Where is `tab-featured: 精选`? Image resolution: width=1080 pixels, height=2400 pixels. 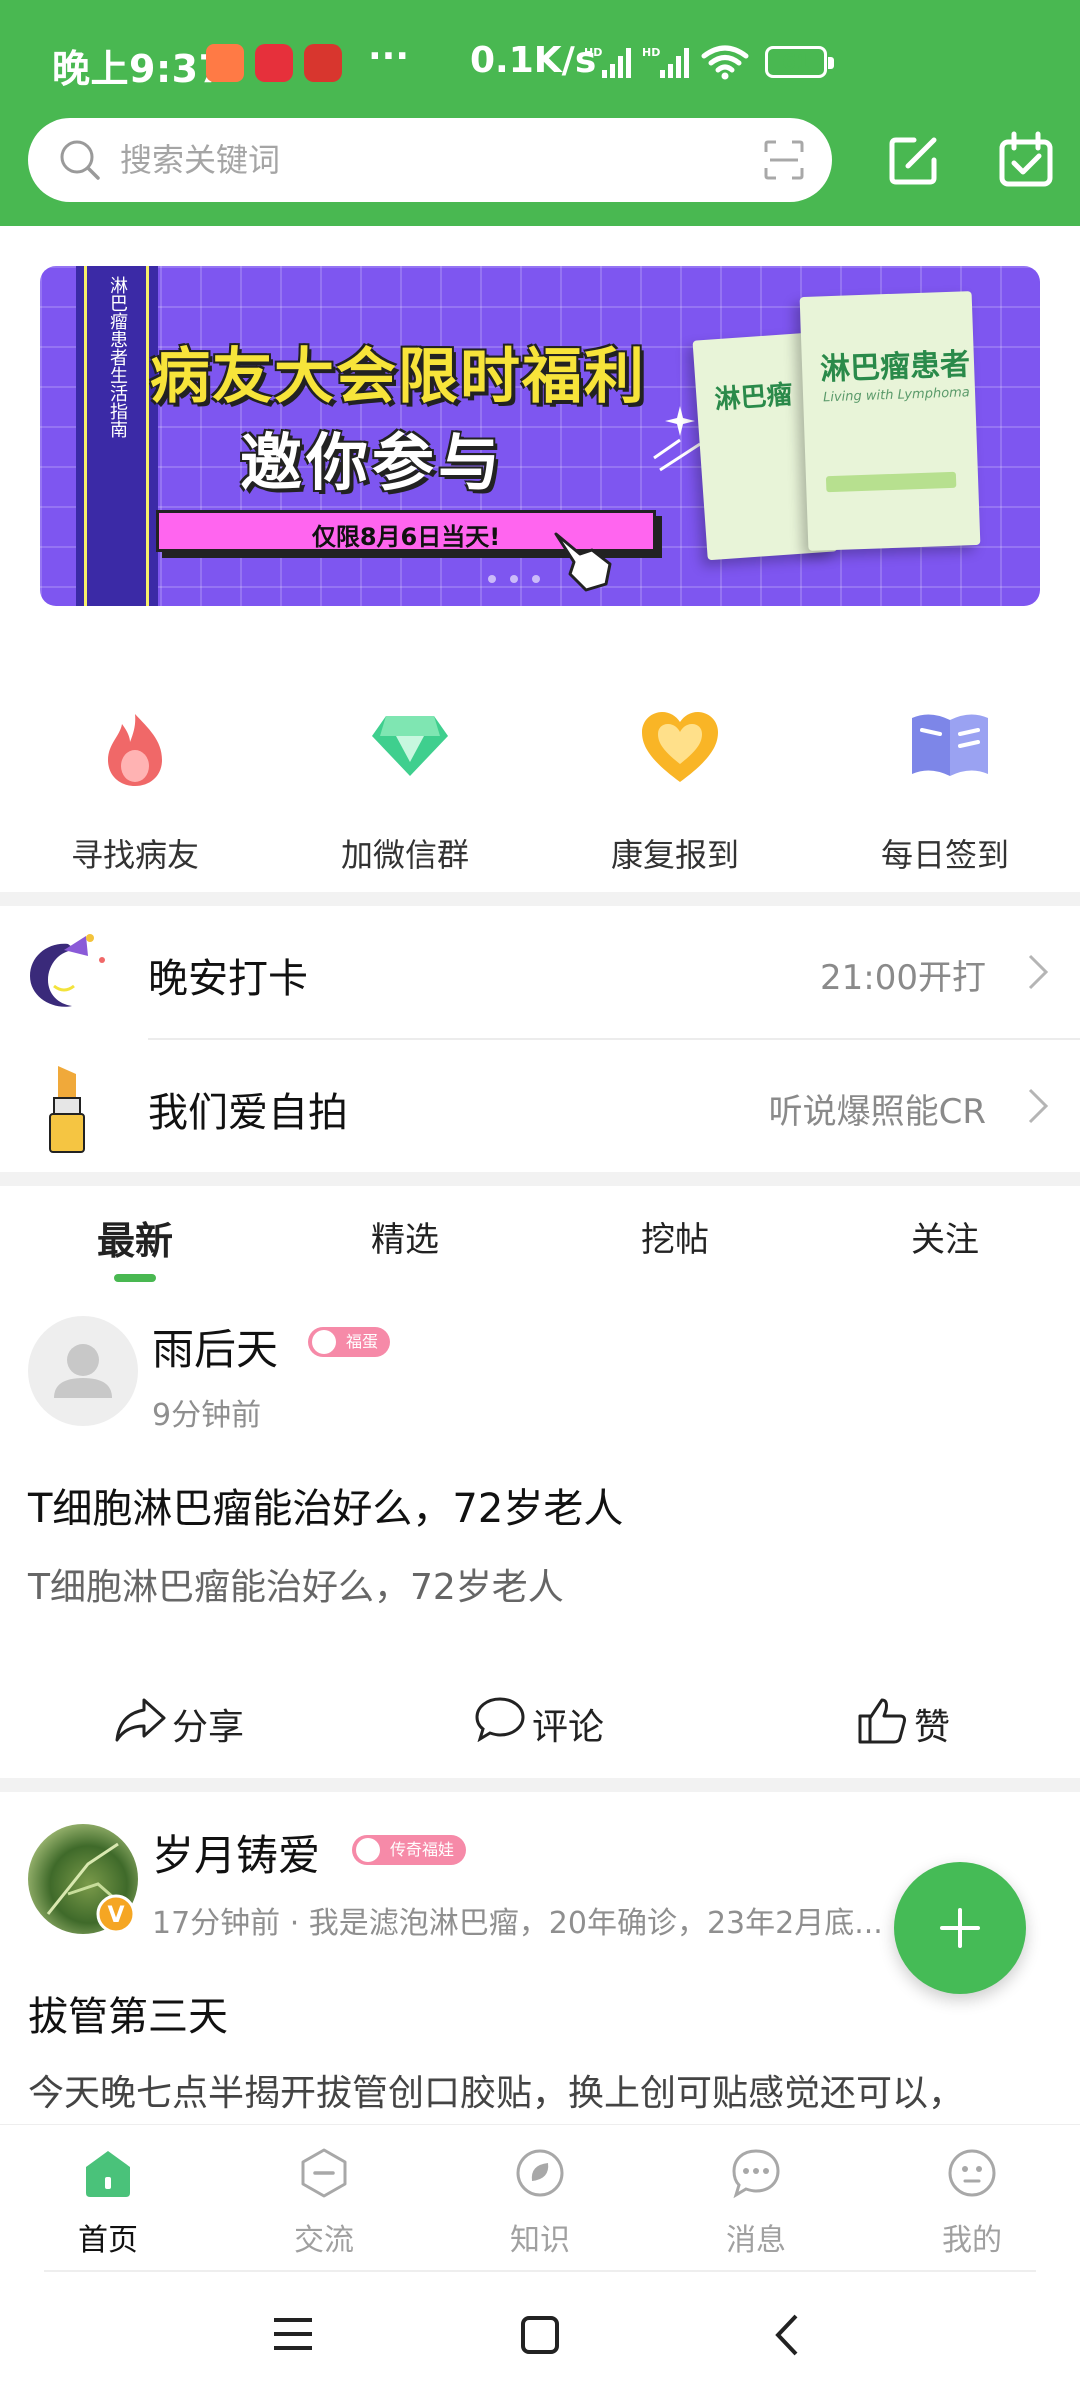
tab-featured: 精选 is located at coordinates (405, 1236).